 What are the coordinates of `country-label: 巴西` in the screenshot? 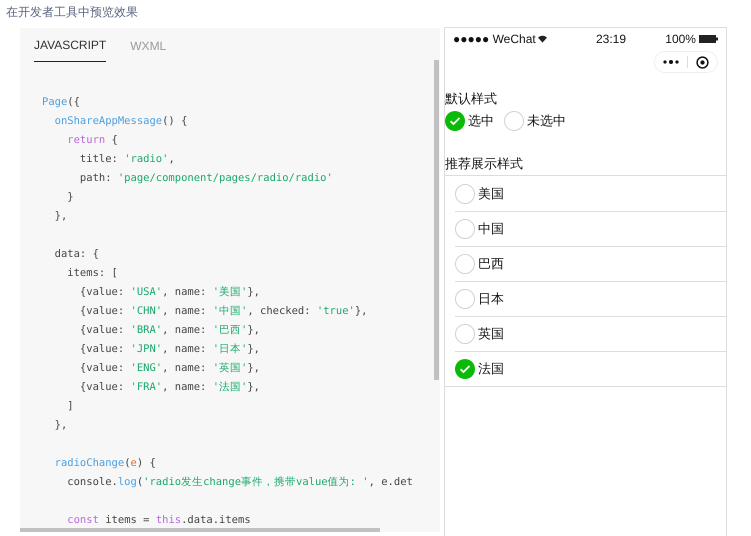 It's located at (491, 264).